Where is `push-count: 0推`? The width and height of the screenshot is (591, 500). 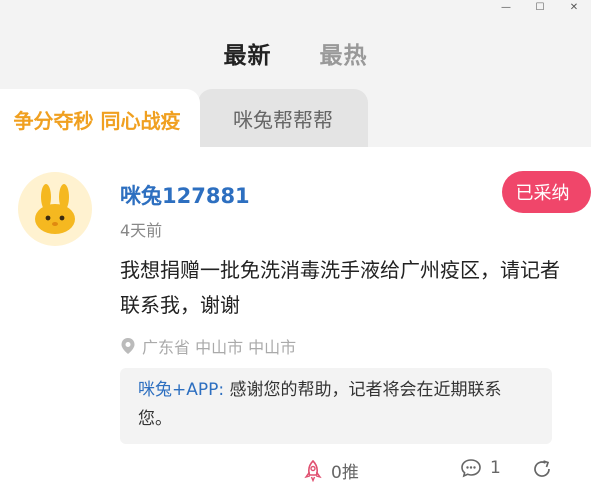 push-count: 0推 is located at coordinates (345, 473).